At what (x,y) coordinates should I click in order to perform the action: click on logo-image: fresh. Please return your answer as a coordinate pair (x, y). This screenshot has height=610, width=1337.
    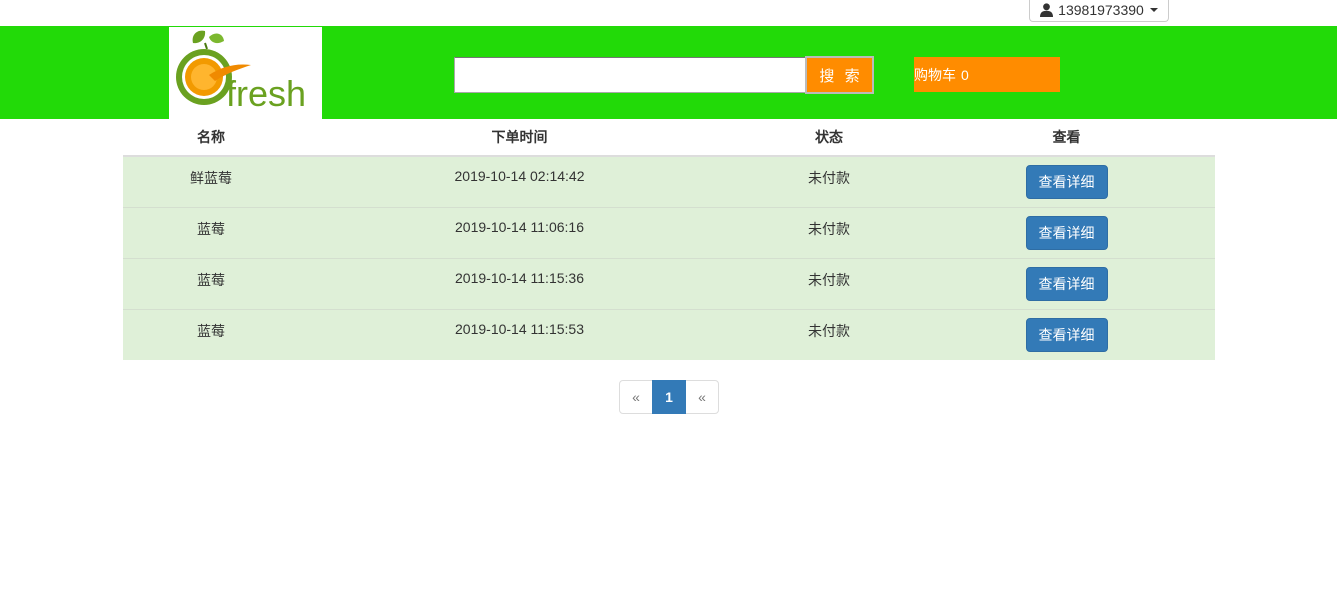
    Looking at the image, I should click on (241, 72).